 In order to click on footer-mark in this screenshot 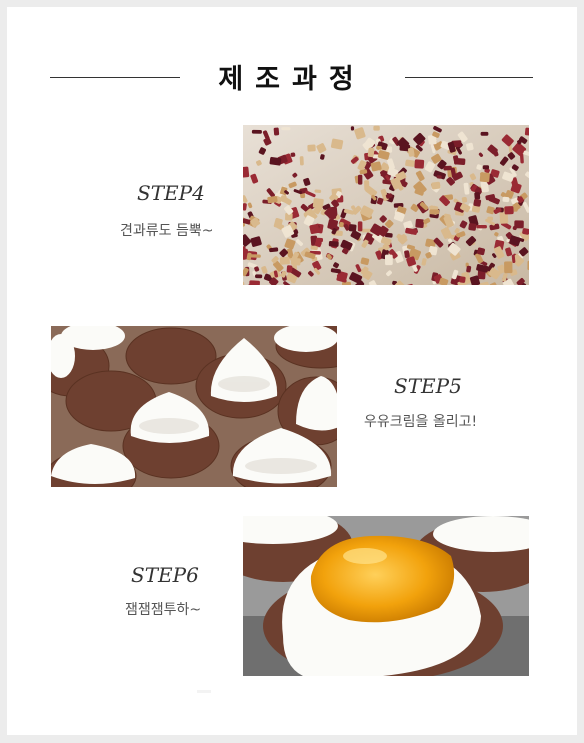, I will do `click(204, 691)`.